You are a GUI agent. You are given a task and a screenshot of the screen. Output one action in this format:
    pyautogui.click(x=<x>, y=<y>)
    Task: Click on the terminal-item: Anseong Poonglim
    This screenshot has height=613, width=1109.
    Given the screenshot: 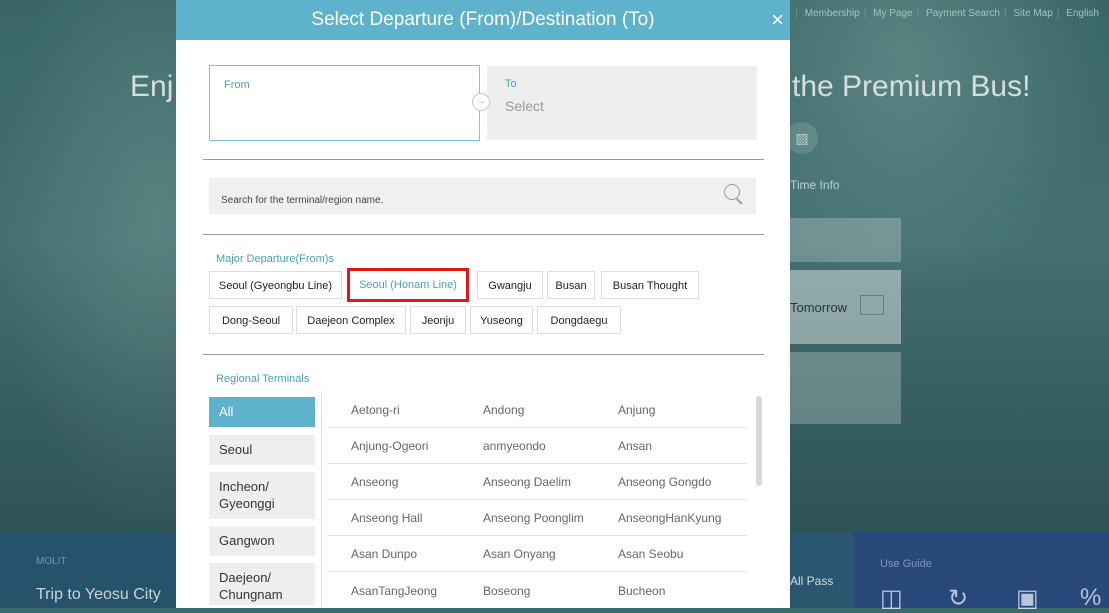 What is the action you would take?
    pyautogui.click(x=533, y=518)
    